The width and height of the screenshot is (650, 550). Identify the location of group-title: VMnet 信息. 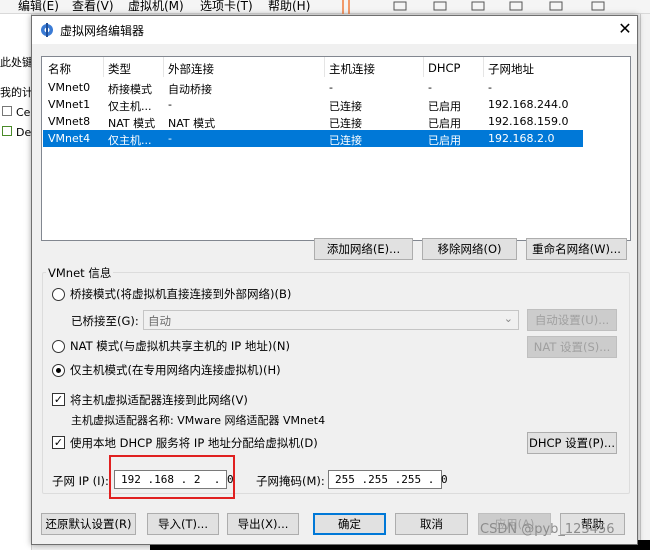
(80, 273).